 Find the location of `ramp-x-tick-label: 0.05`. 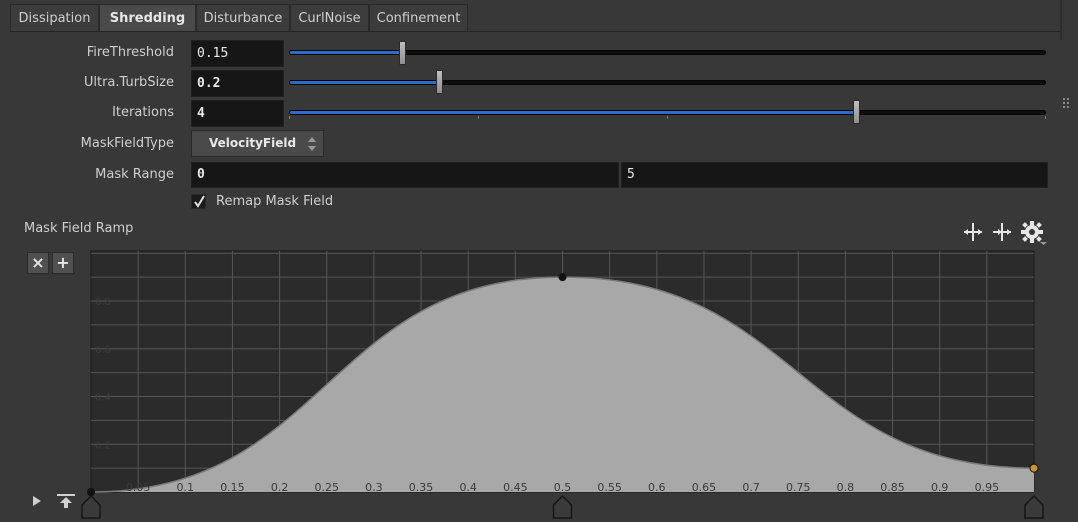

ramp-x-tick-label: 0.05 is located at coordinates (138, 487).